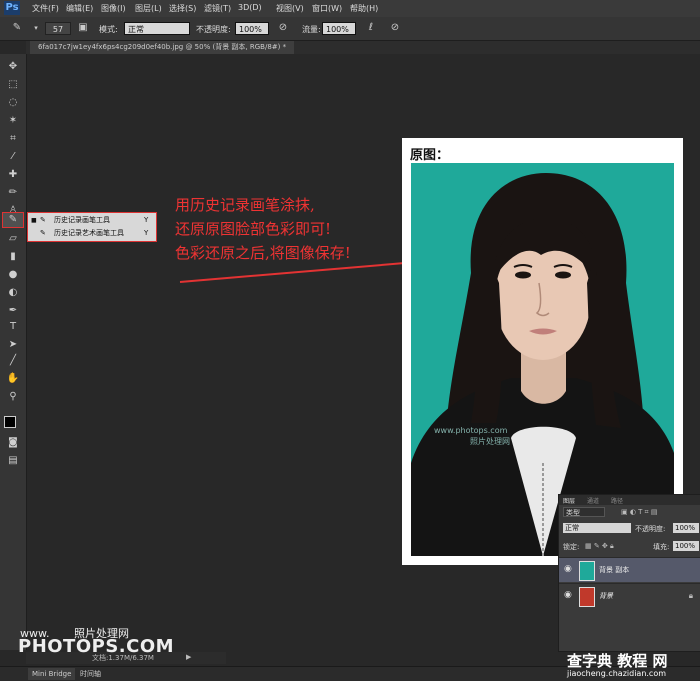 Image resolution: width=700 pixels, height=681 pixels. I want to click on lock-label: 锁定:, so click(571, 547).